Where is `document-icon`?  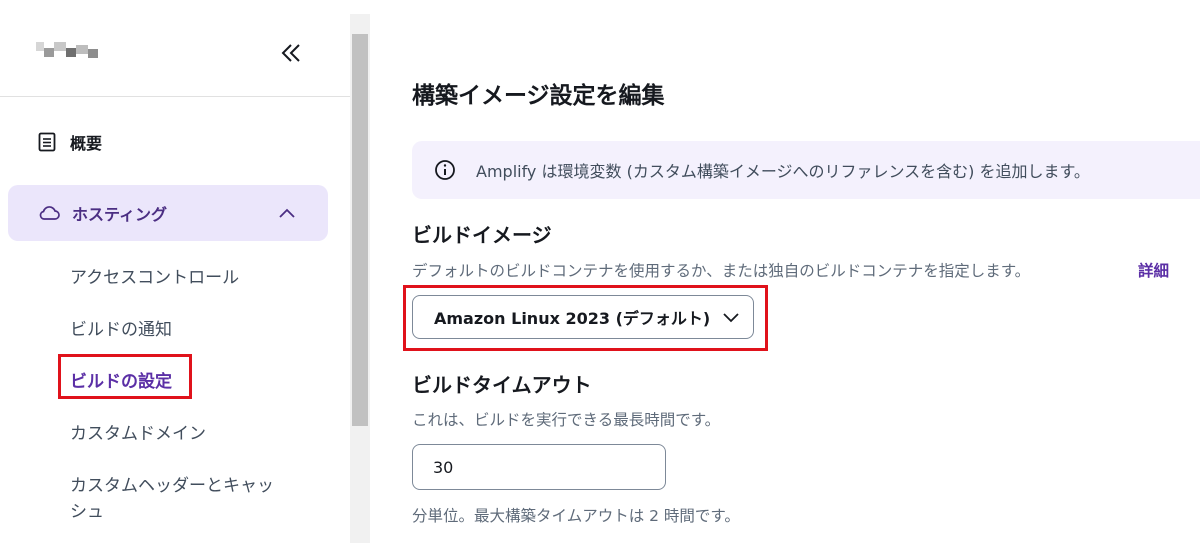 document-icon is located at coordinates (47, 142).